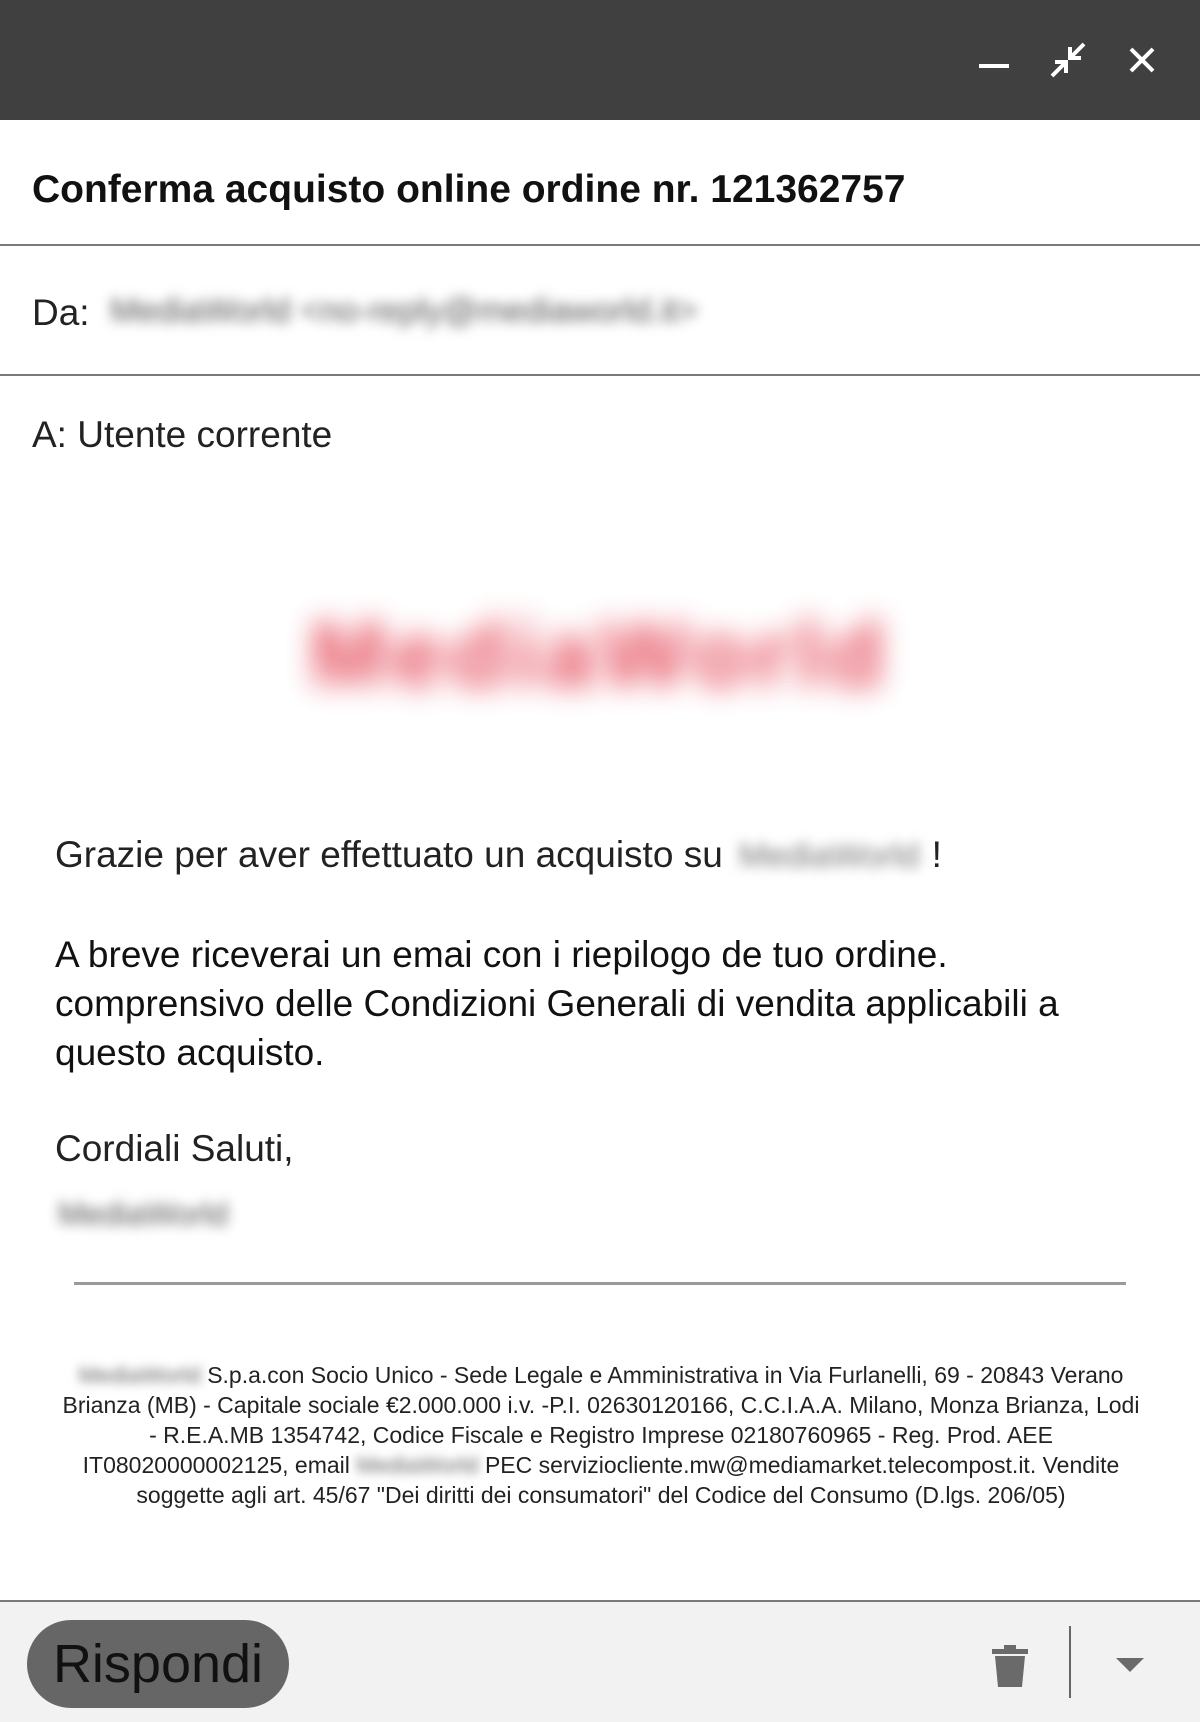  I want to click on trash-icon, so click(1010, 1666).